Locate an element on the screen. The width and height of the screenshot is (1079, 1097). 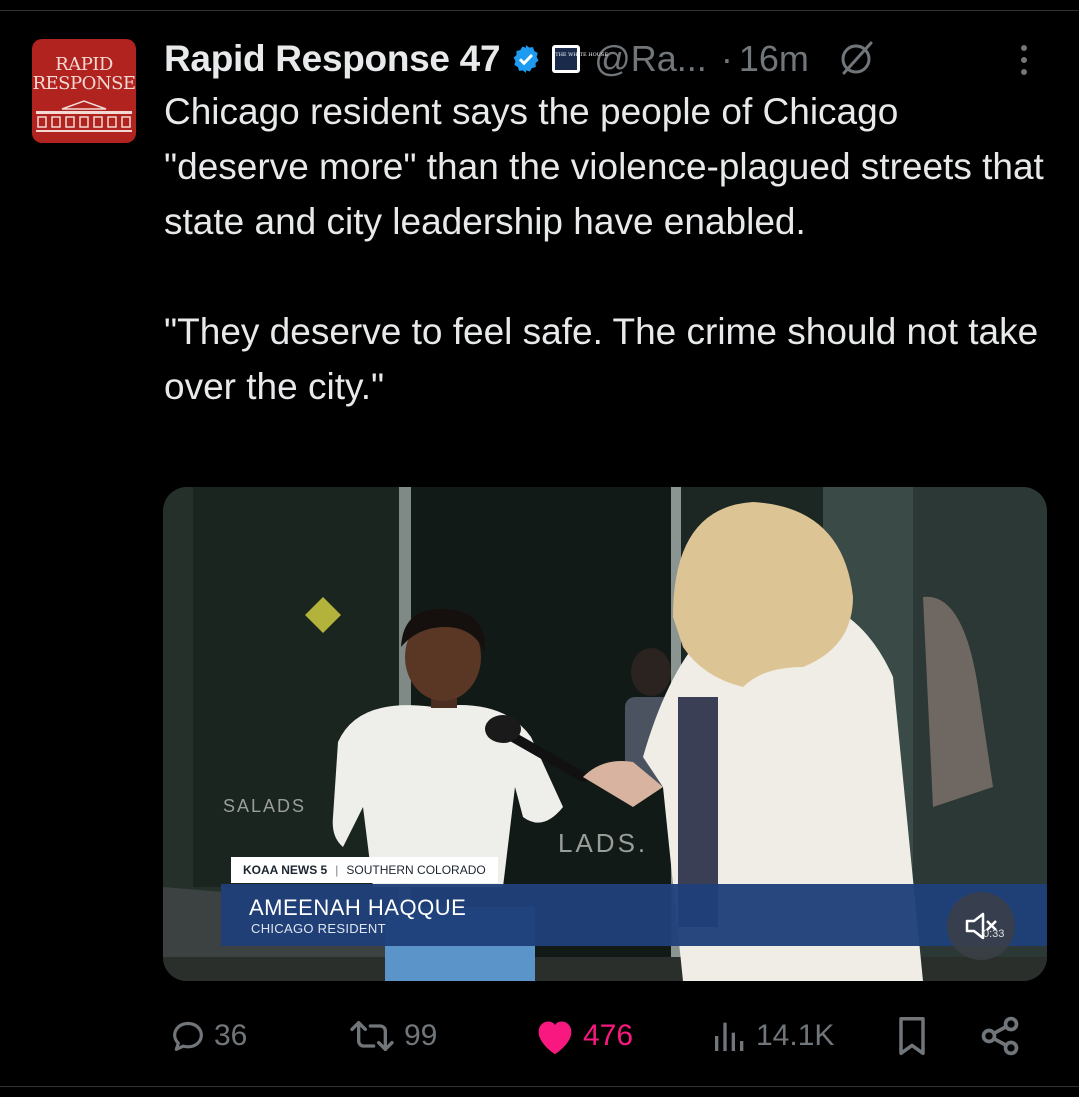
affiliate-badge: THE WHITE HOUSE is located at coordinates (580, 59).